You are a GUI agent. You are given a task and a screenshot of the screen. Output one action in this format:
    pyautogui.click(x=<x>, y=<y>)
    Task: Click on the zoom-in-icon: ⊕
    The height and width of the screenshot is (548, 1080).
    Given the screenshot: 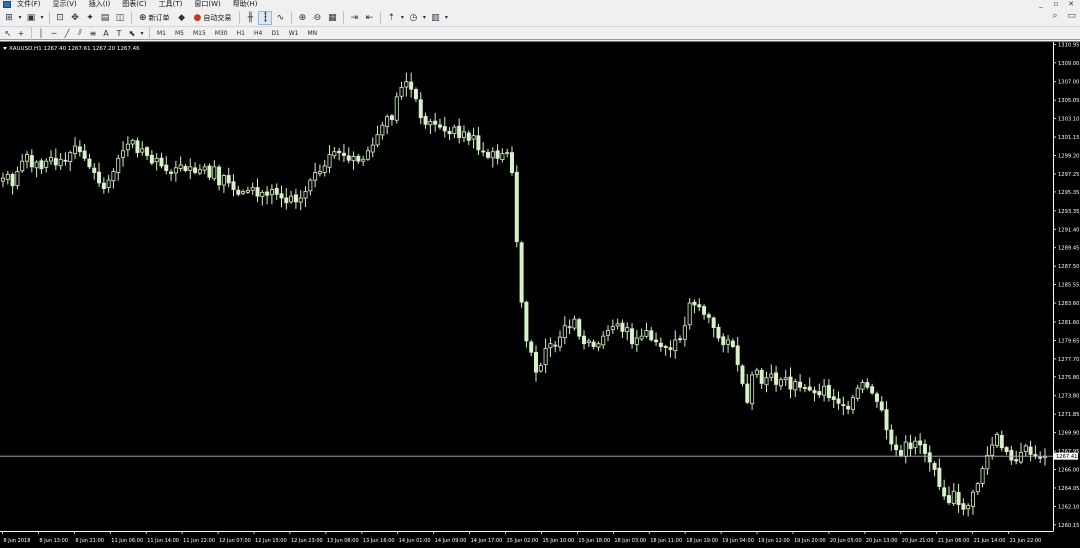 What is the action you would take?
    pyautogui.click(x=302, y=18)
    